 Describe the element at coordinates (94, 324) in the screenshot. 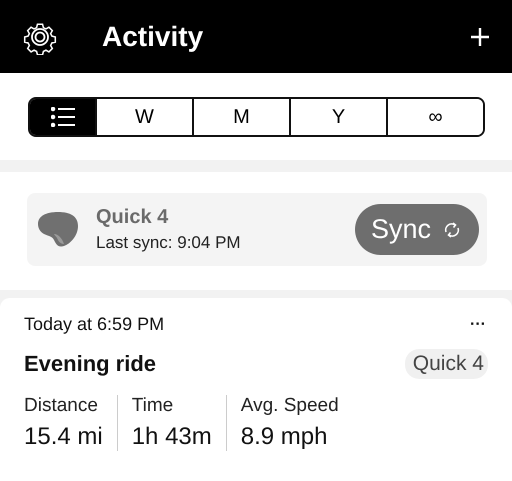

I see `activity-time: Today at 6:59 PM` at that location.